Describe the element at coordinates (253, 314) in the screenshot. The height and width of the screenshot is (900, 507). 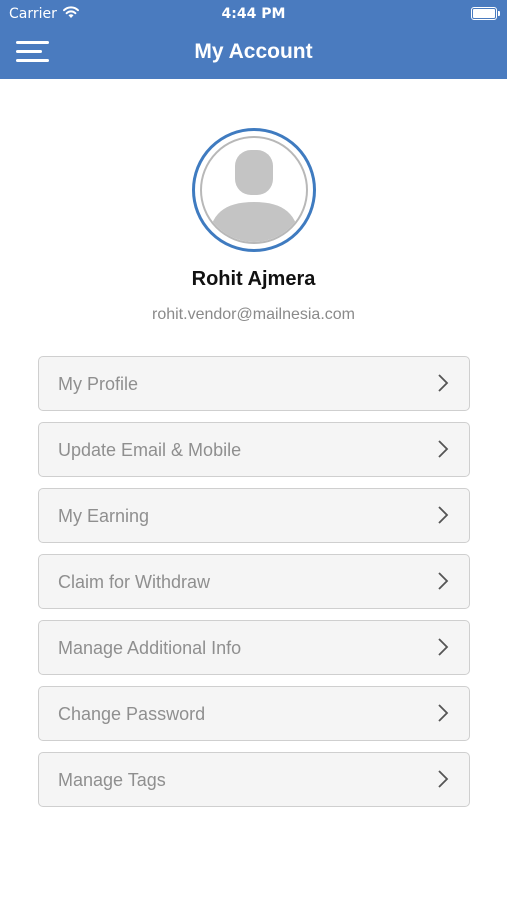
I see `profile-email: rohit.vendor@mailnesia.com` at that location.